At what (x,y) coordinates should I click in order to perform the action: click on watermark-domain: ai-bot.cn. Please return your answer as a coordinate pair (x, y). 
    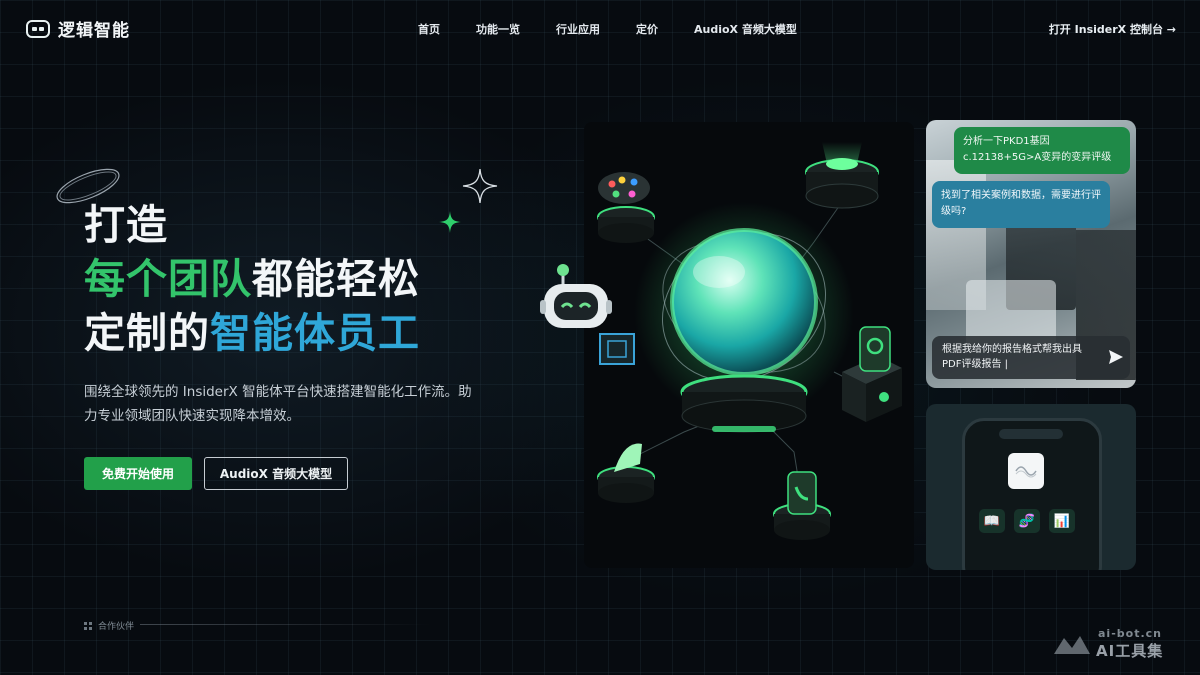
    Looking at the image, I should click on (1130, 633).